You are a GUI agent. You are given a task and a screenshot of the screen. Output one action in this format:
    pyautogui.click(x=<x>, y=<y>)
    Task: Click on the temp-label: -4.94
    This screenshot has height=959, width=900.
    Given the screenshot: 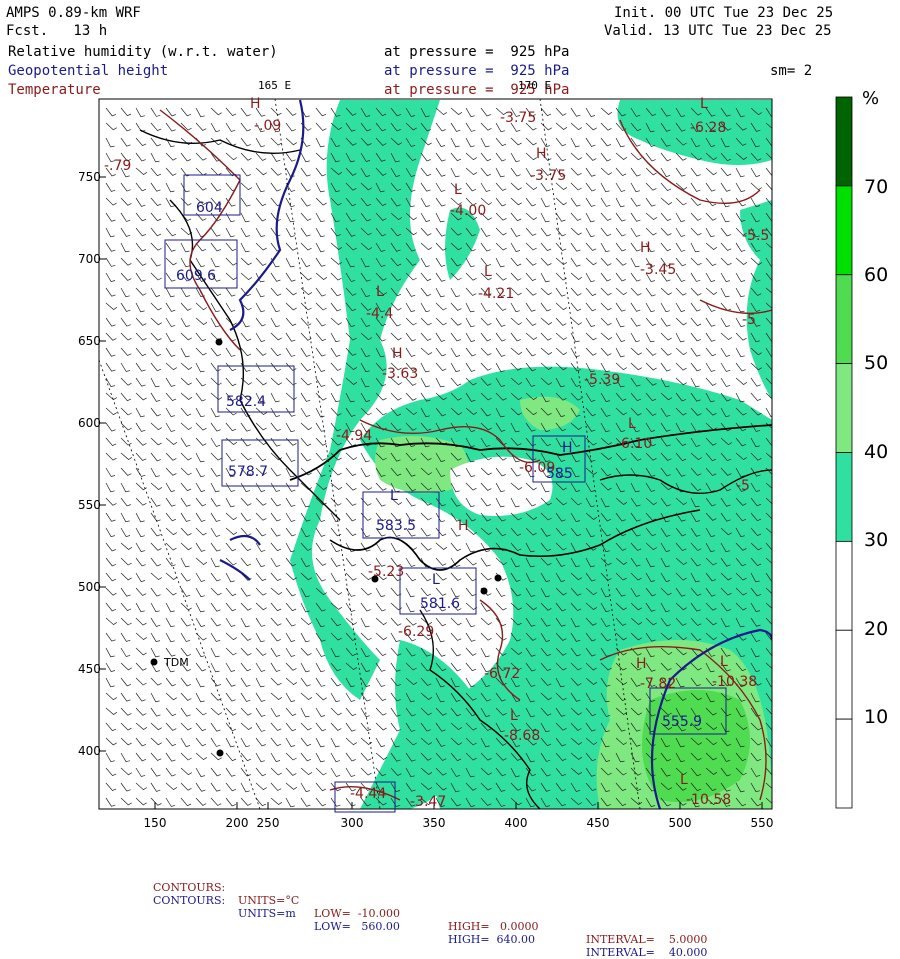 What is the action you would take?
    pyautogui.click(x=354, y=436)
    